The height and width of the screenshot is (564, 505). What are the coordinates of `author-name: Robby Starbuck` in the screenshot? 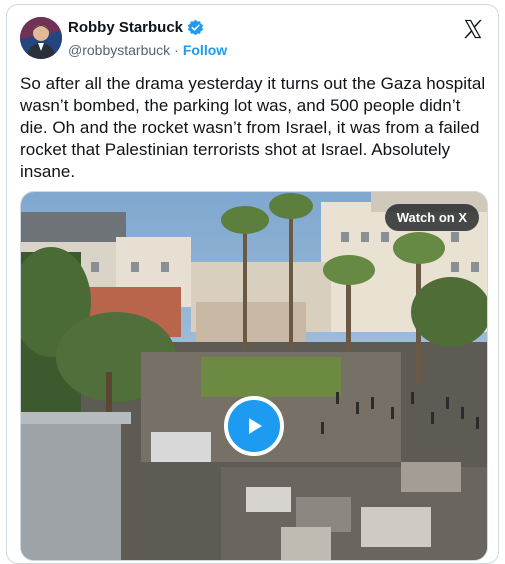 It's located at (136, 27).